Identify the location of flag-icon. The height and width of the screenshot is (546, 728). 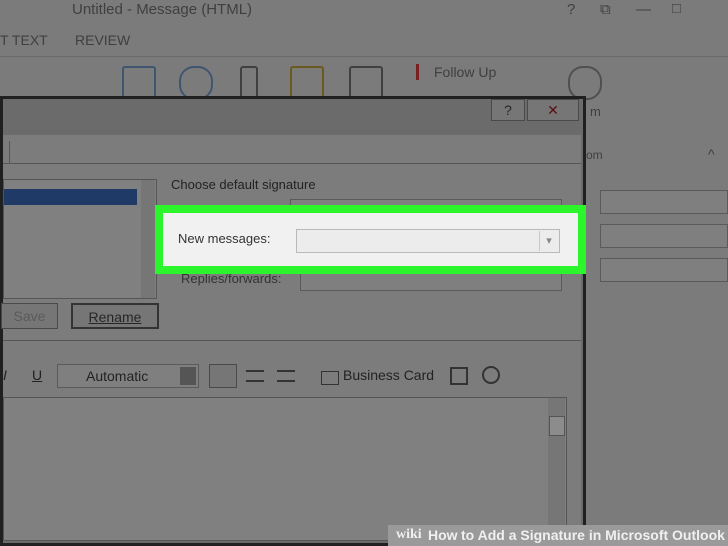
(417, 72).